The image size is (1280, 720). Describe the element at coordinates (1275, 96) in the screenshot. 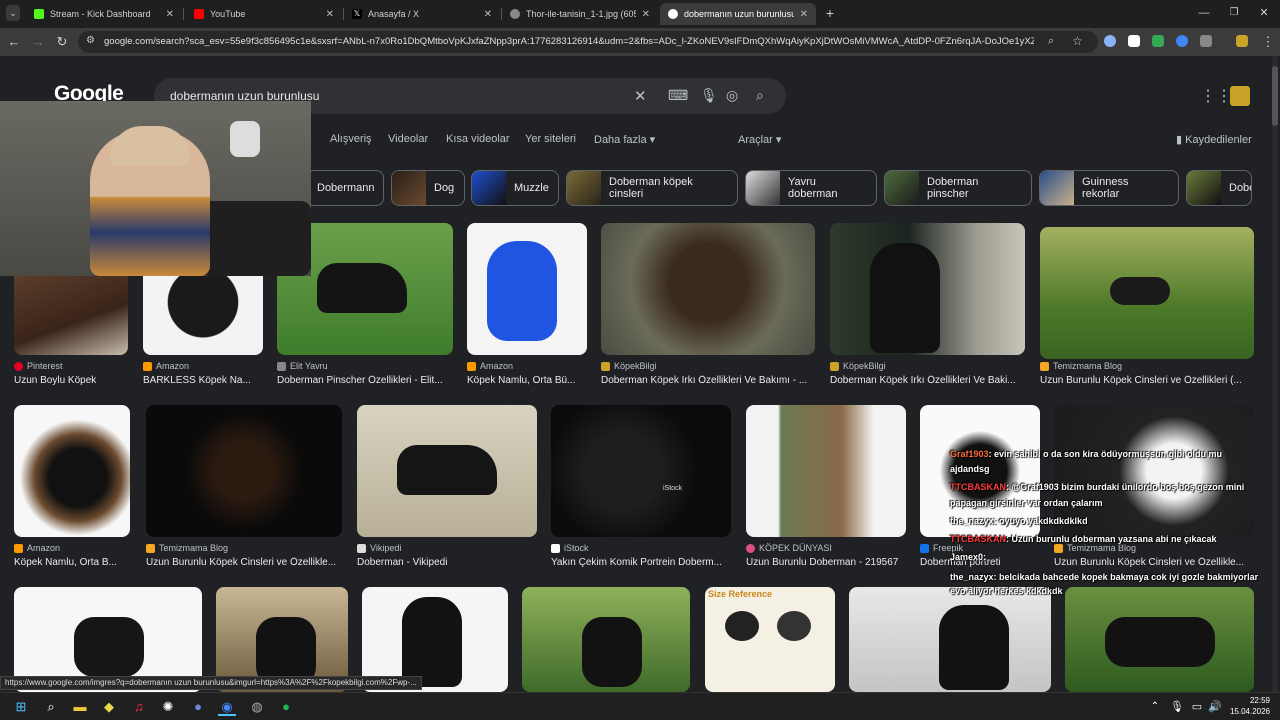

I see `scrollbar-thumb` at that location.